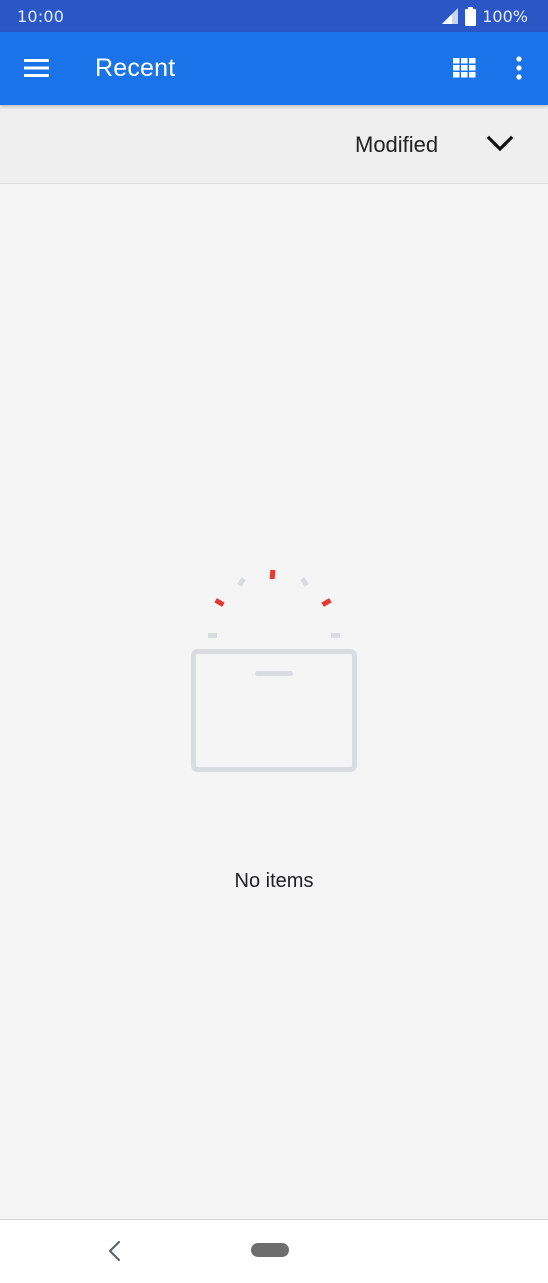 This screenshot has height=1283, width=548. What do you see at coordinates (274, 144) in the screenshot?
I see `sort-bar: Modified` at bounding box center [274, 144].